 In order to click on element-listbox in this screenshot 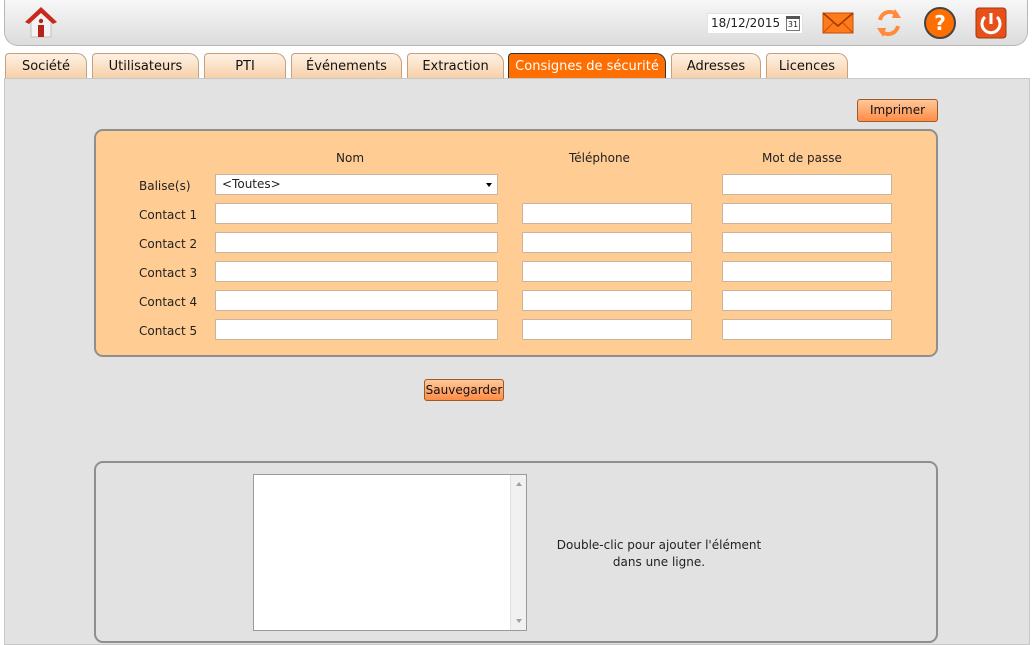, I will do `click(390, 552)`.